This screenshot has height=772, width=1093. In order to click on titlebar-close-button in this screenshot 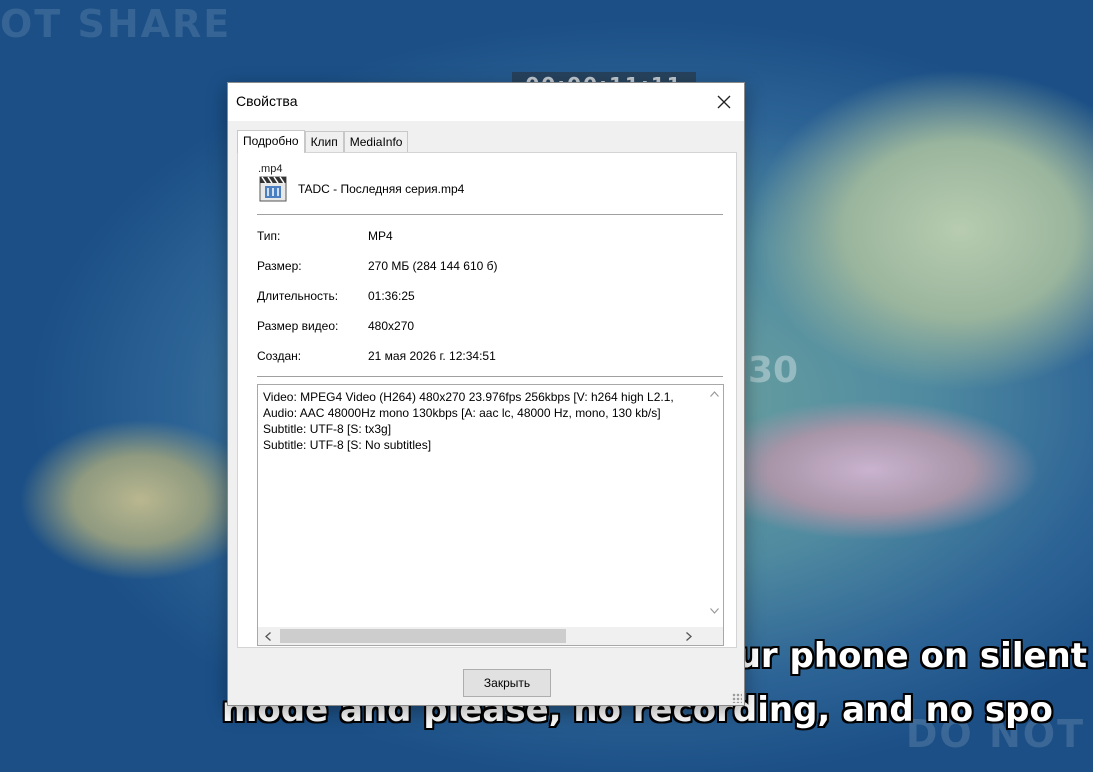, I will do `click(724, 102)`.